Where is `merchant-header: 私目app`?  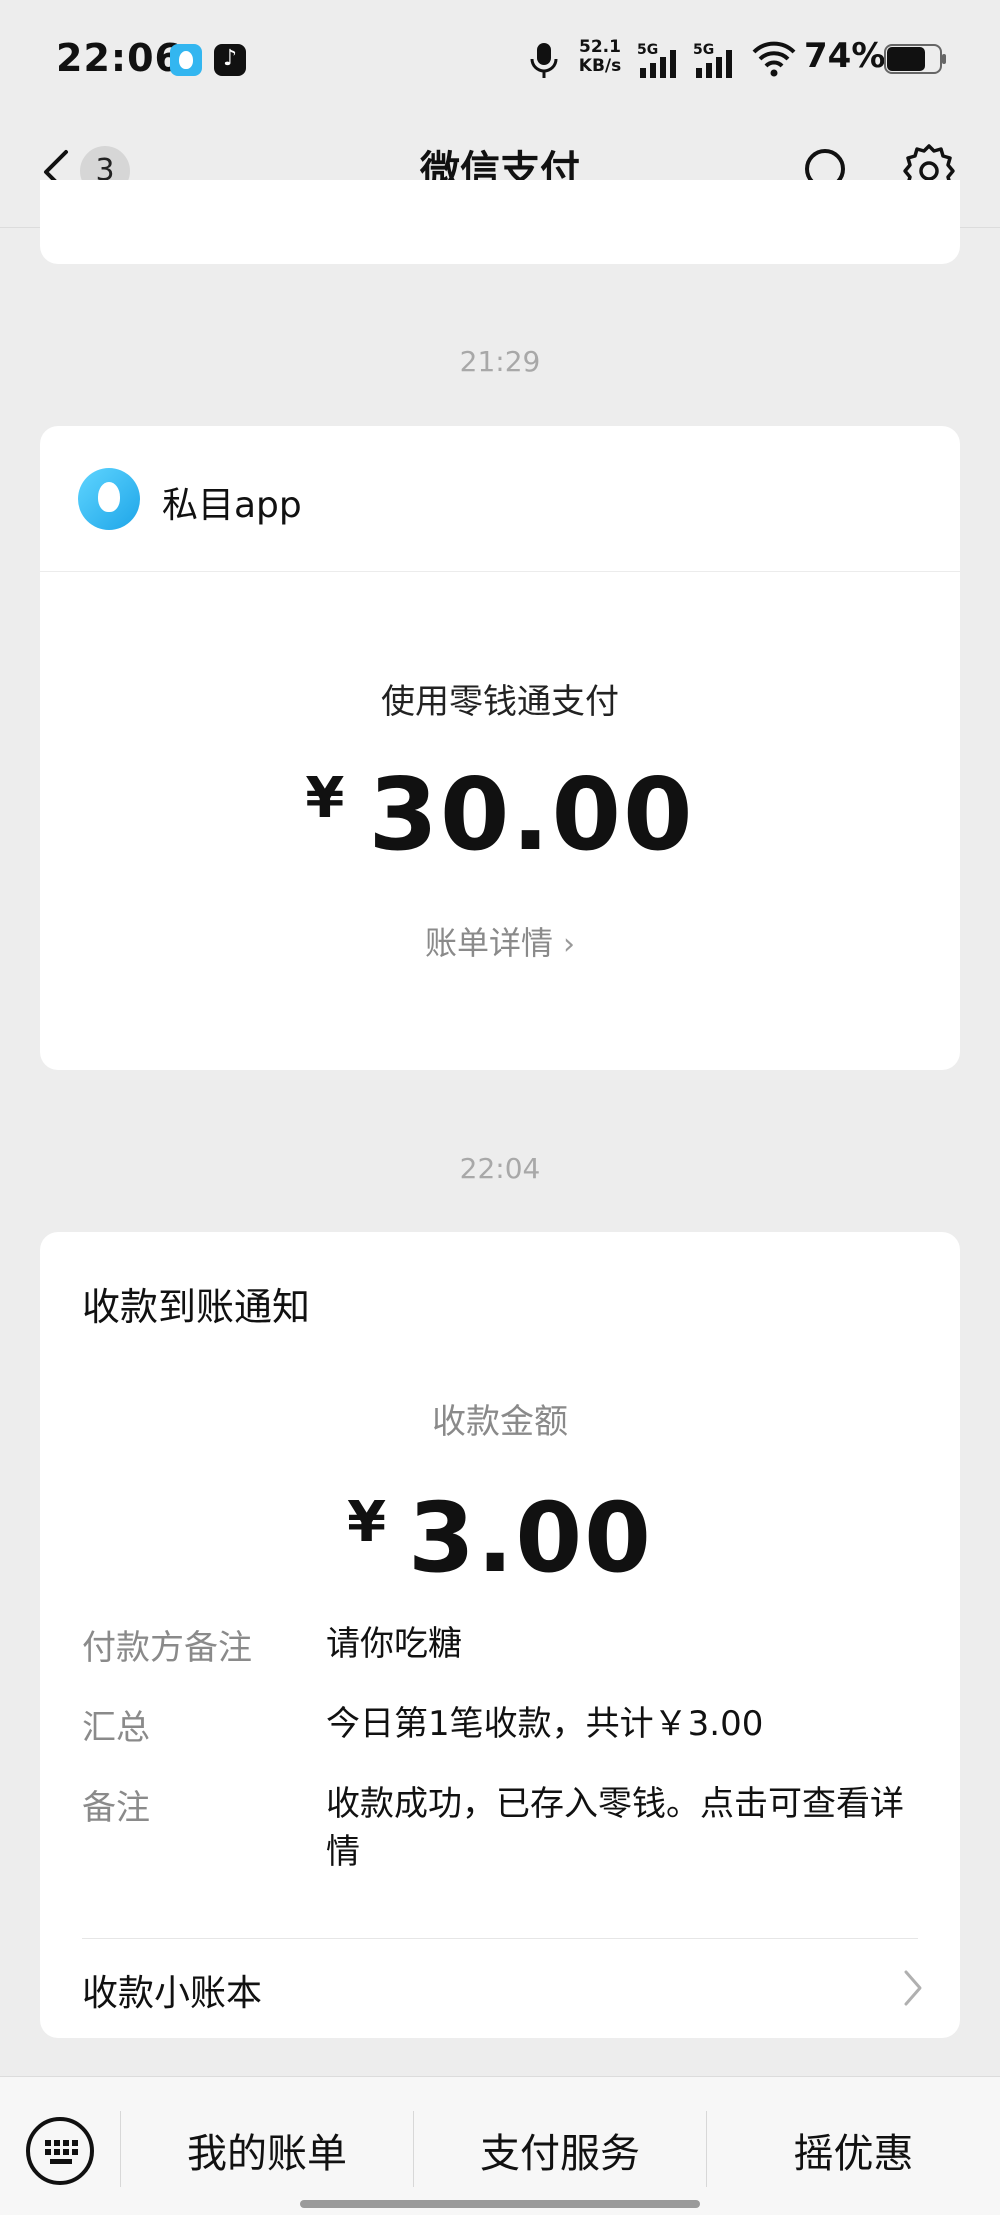
merchant-header: 私目app is located at coordinates (500, 499).